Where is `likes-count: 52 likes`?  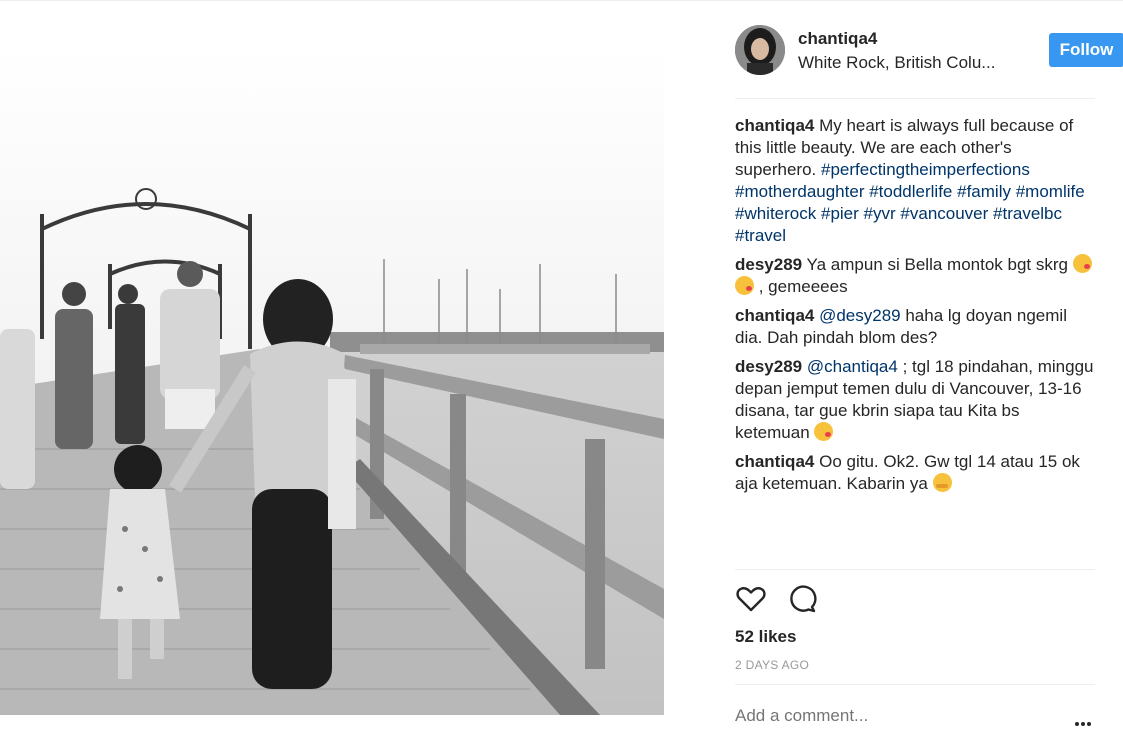 likes-count: 52 likes is located at coordinates (765, 637).